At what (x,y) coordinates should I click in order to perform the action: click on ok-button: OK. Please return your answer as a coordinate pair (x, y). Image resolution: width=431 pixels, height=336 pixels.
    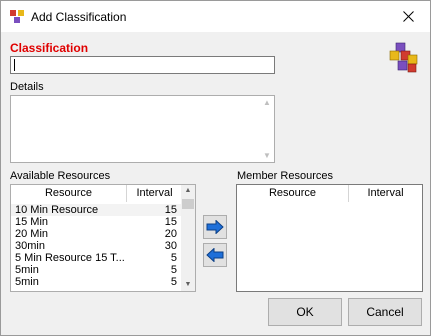
    Looking at the image, I should click on (305, 312).